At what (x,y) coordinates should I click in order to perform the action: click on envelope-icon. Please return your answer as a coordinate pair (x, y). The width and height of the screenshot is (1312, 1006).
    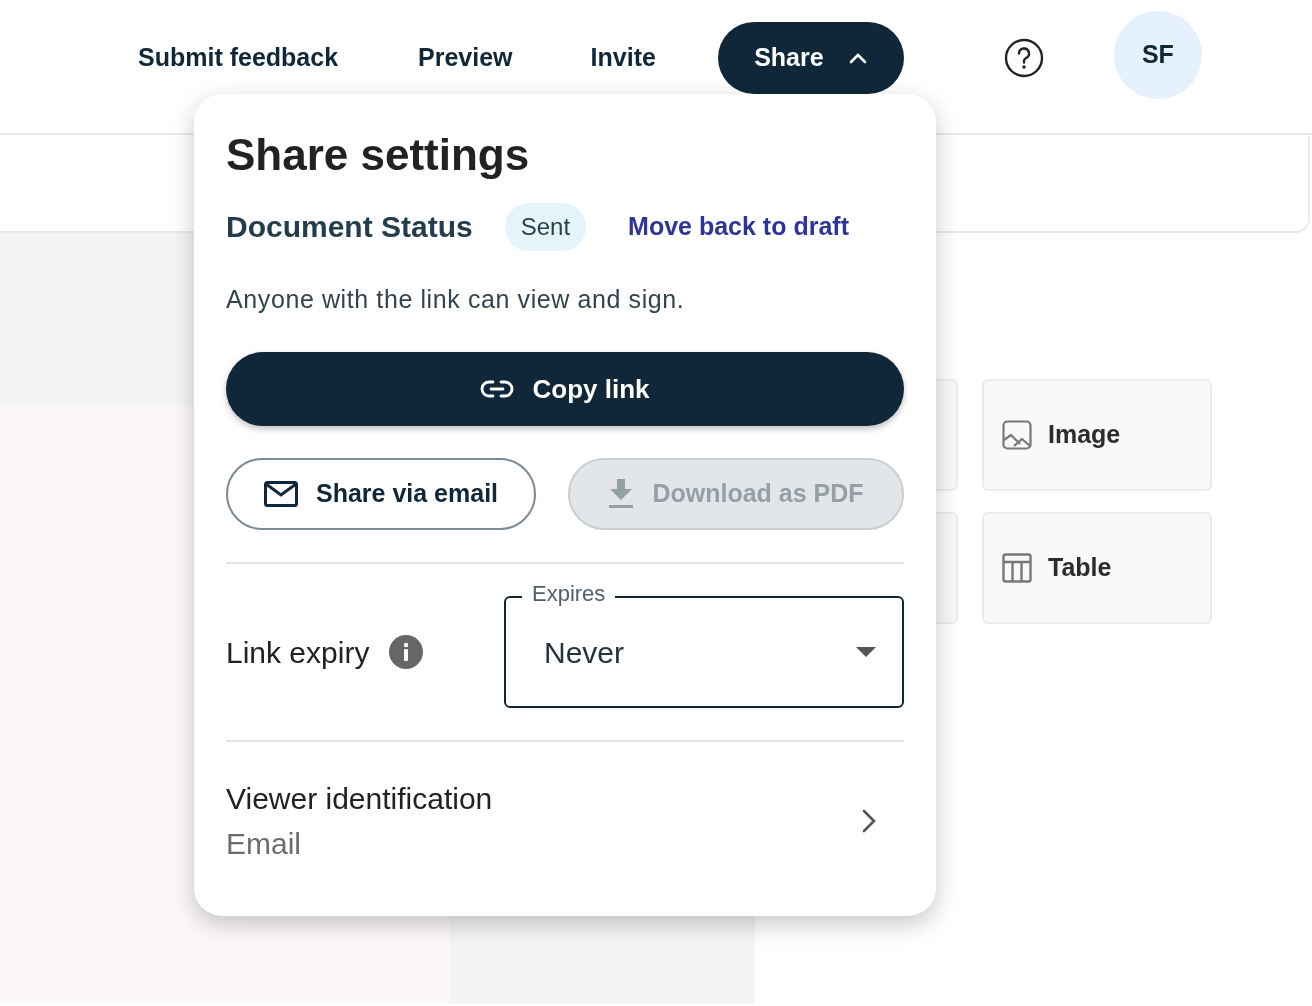
    Looking at the image, I should click on (280, 494).